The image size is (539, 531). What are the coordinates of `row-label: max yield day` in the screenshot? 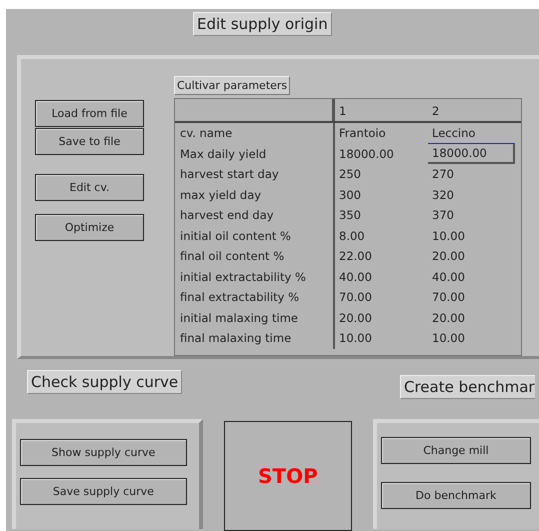 It's located at (255, 194).